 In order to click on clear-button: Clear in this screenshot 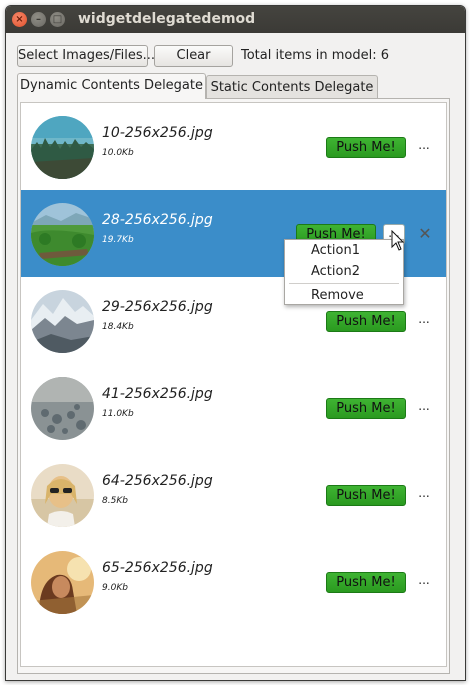, I will do `click(193, 56)`.